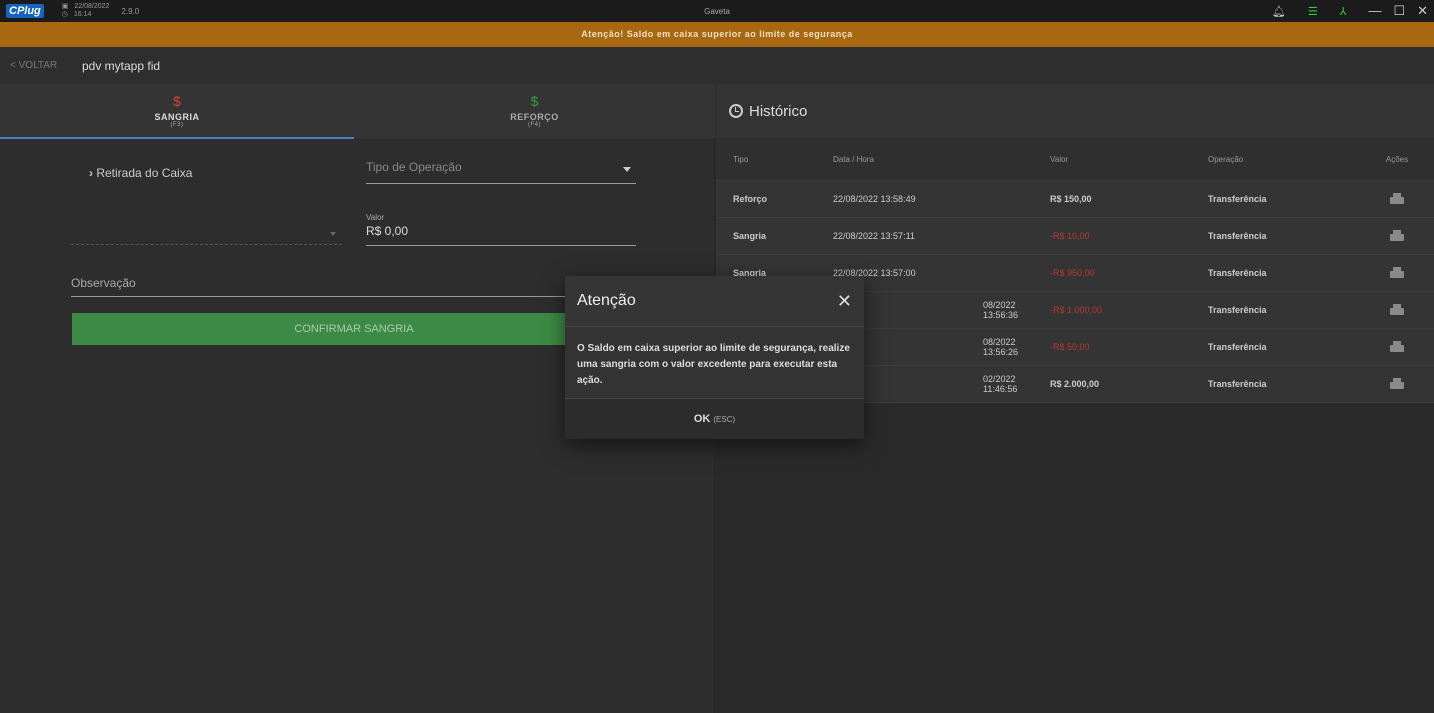  Describe the element at coordinates (1075, 111) in the screenshot. I see `historico-header: Histórico` at that location.